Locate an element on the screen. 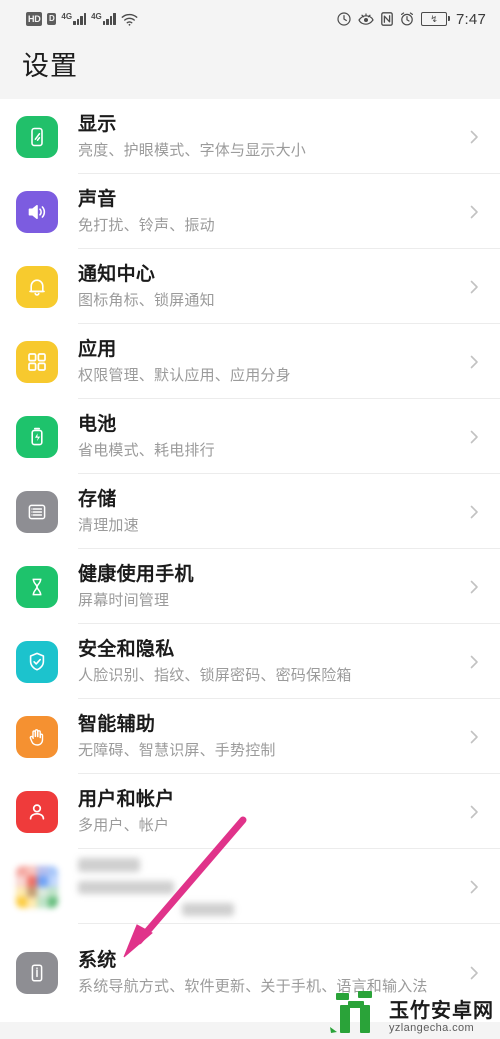  settings-row-storage: 存储 清理加速 is located at coordinates (250, 511).